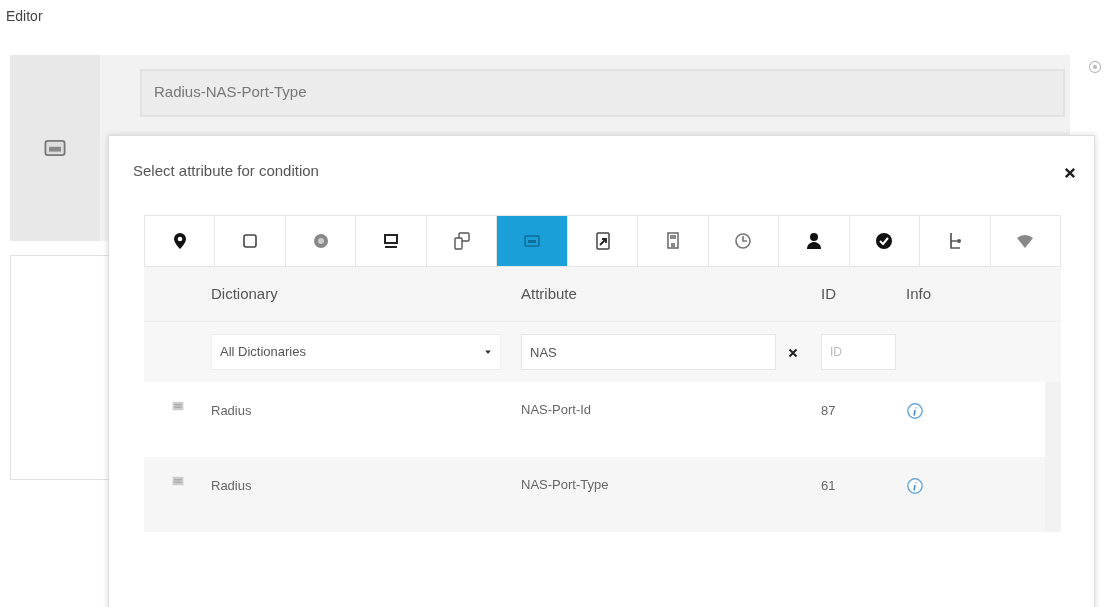  I want to click on clock-icon, so click(743, 241).